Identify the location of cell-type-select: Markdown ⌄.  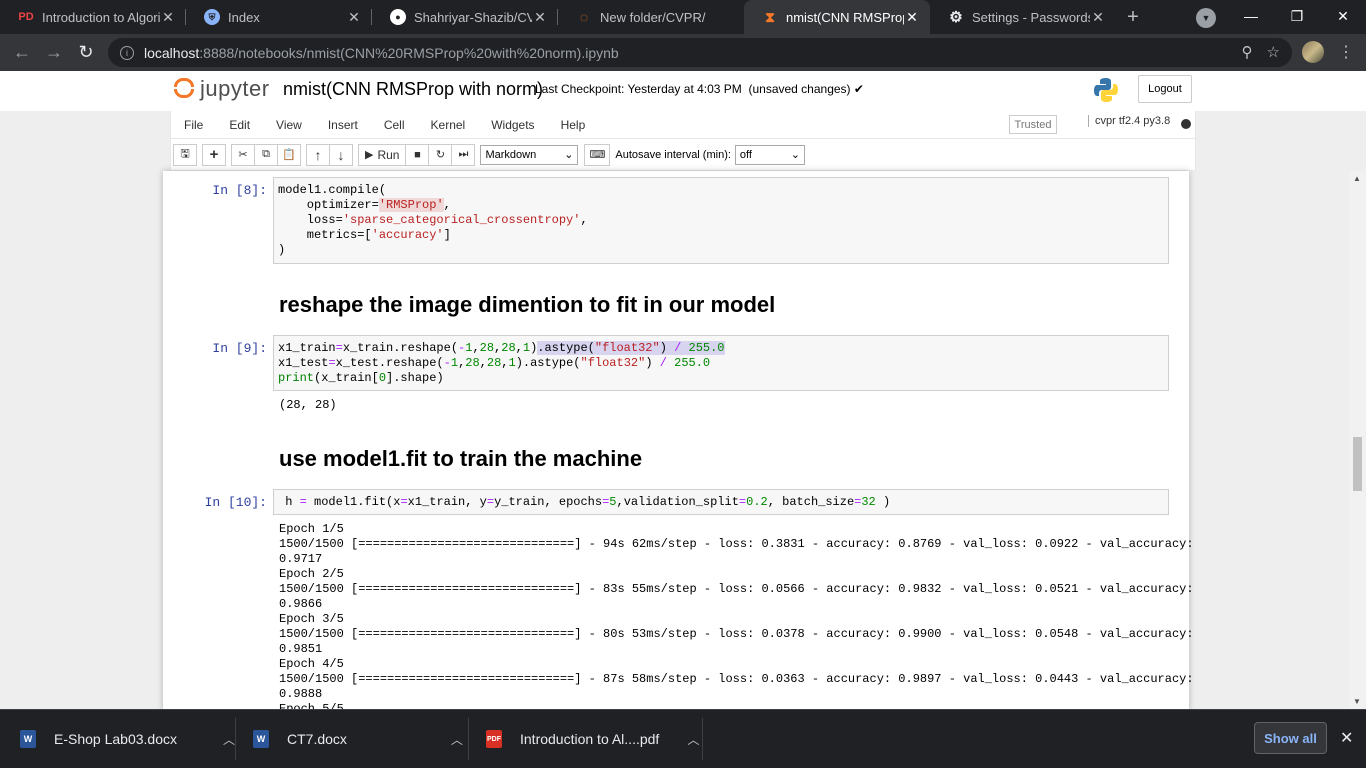
(529, 154).